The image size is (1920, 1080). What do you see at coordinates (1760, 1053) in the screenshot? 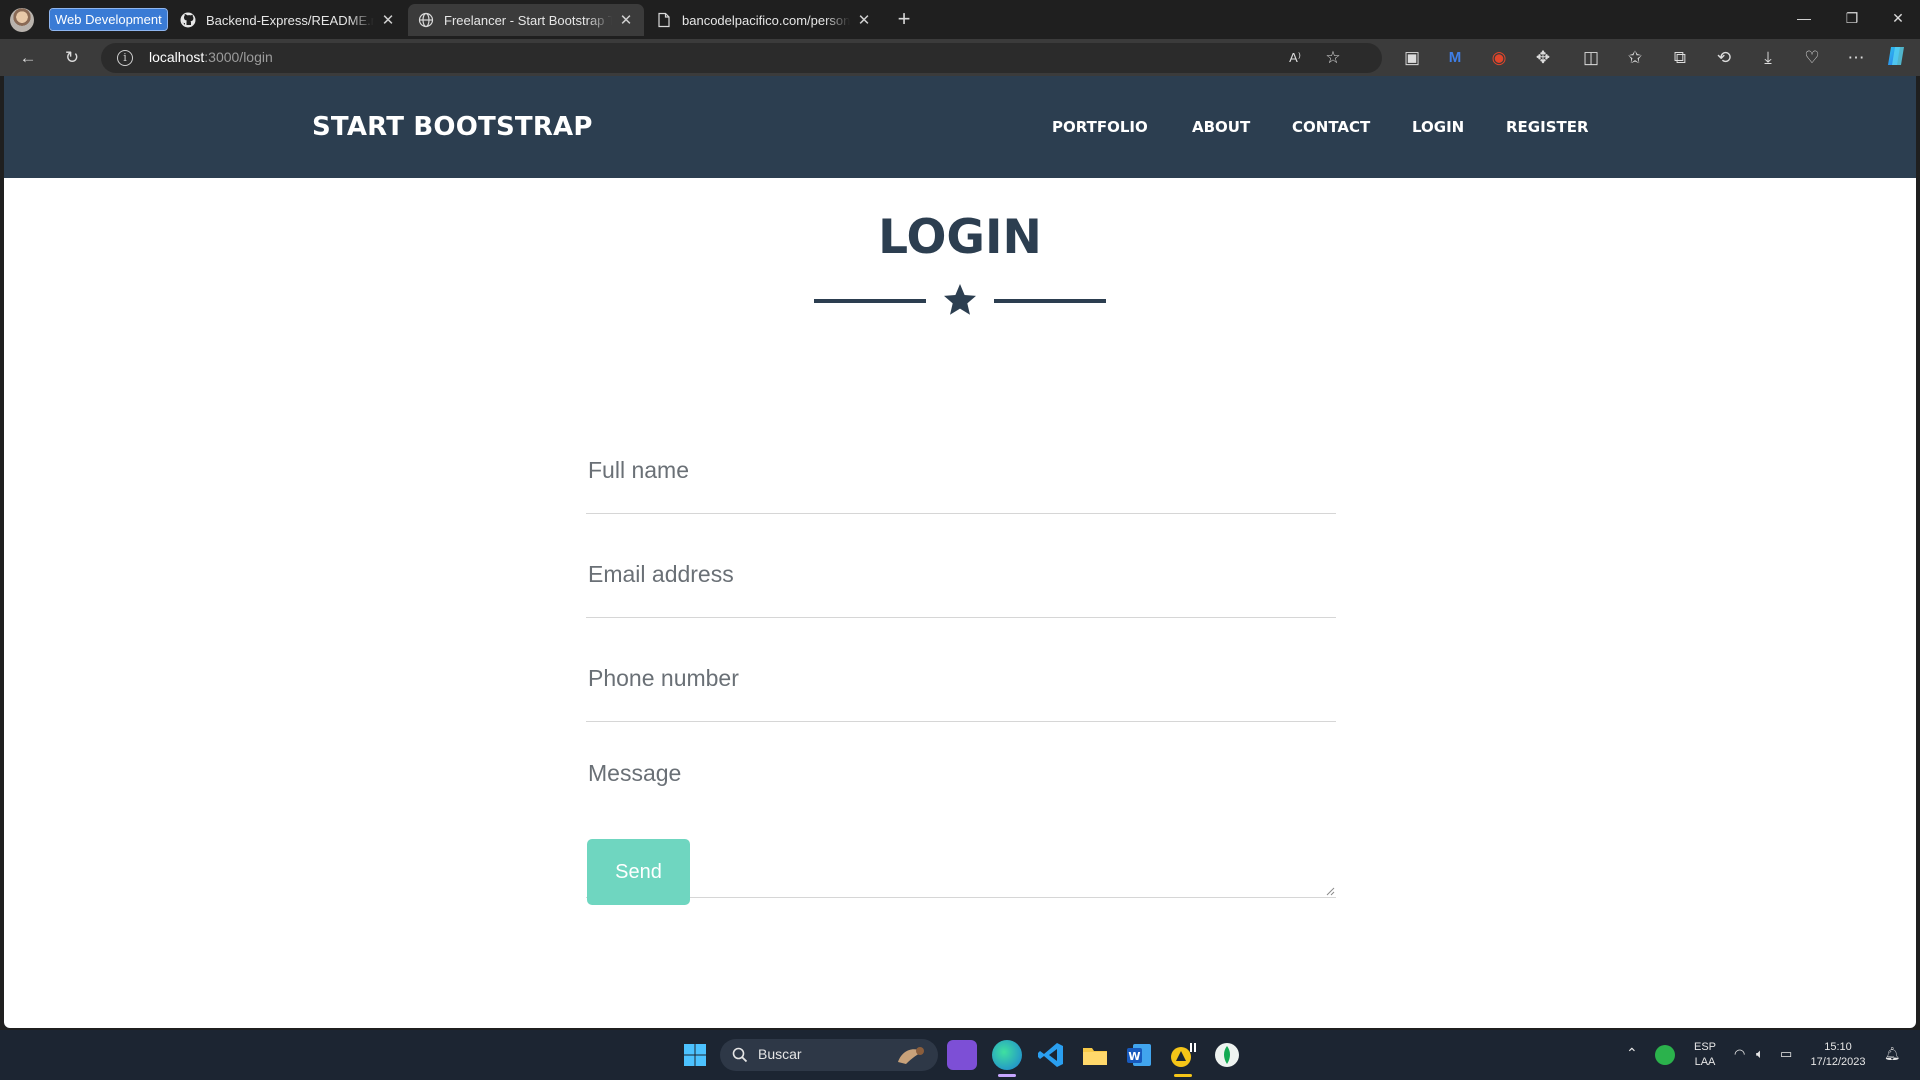
I see `volume-icon: 🔈︎` at bounding box center [1760, 1053].